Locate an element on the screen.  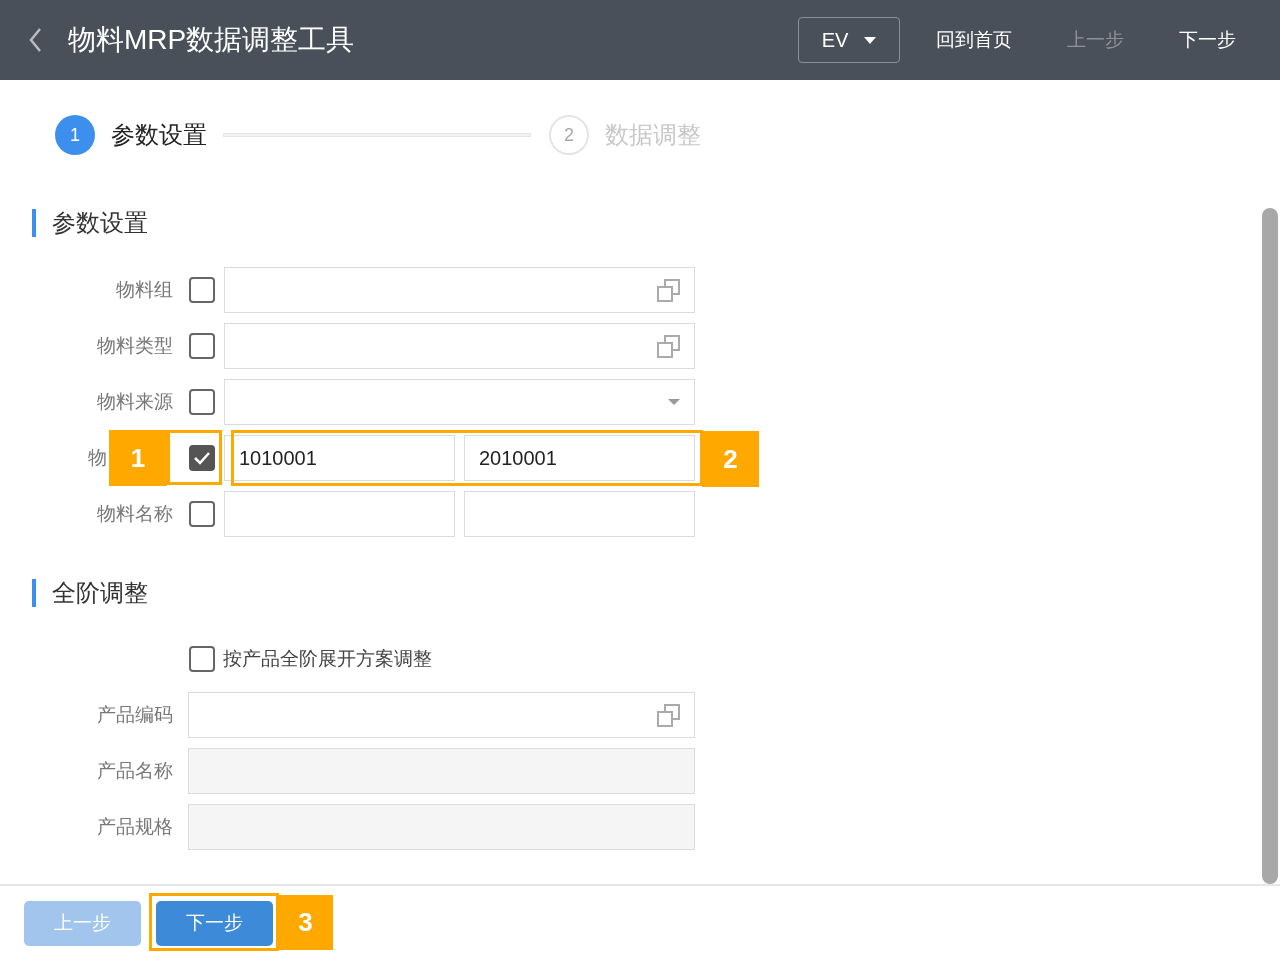
callout-outline is located at coordinates (194, 457).